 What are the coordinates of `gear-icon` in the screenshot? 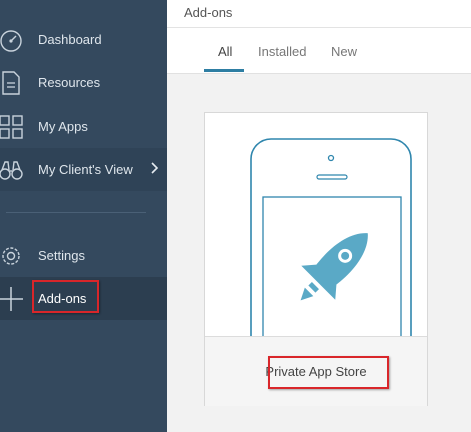 It's located at (12, 256).